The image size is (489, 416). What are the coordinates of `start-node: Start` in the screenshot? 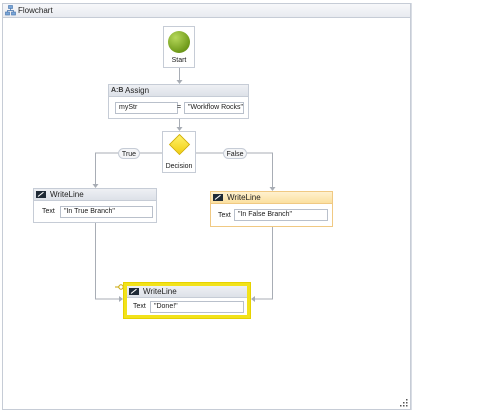 It's located at (179, 47).